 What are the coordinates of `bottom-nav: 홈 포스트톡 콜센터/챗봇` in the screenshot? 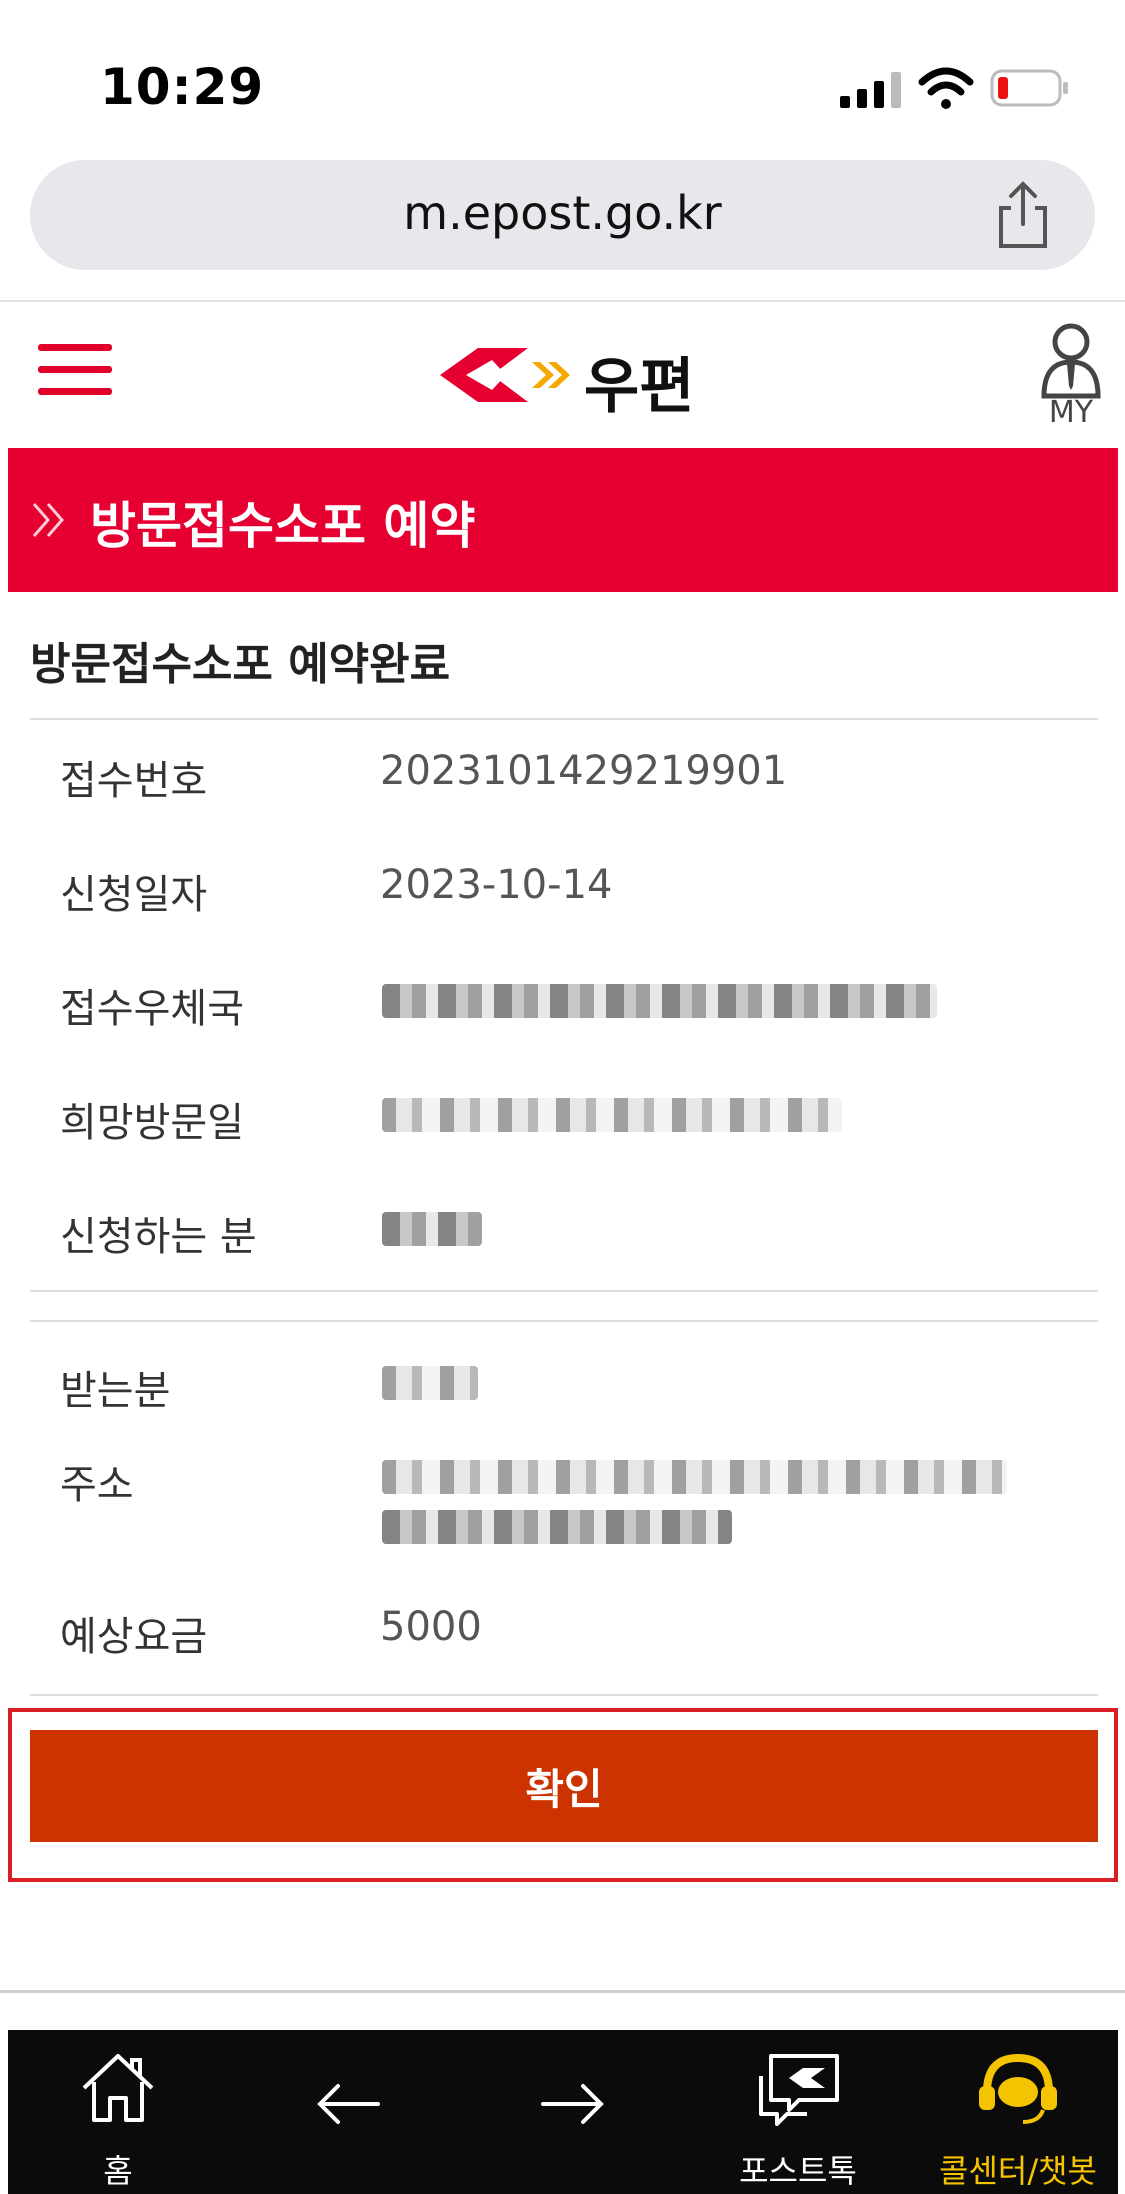 It's located at (563, 2112).